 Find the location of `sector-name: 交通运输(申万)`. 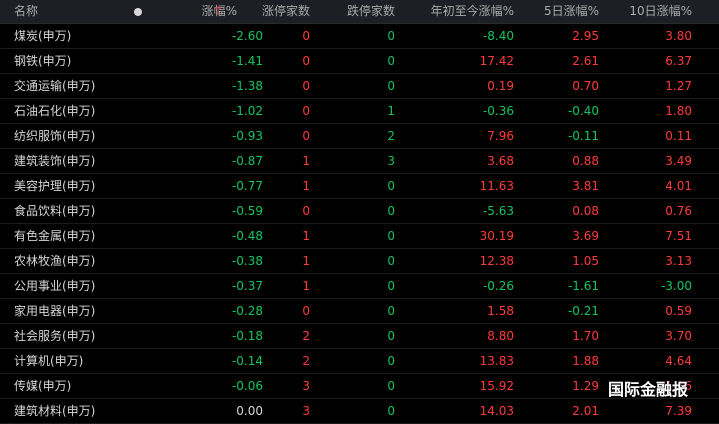

sector-name: 交通运输(申万) is located at coordinates (55, 86).